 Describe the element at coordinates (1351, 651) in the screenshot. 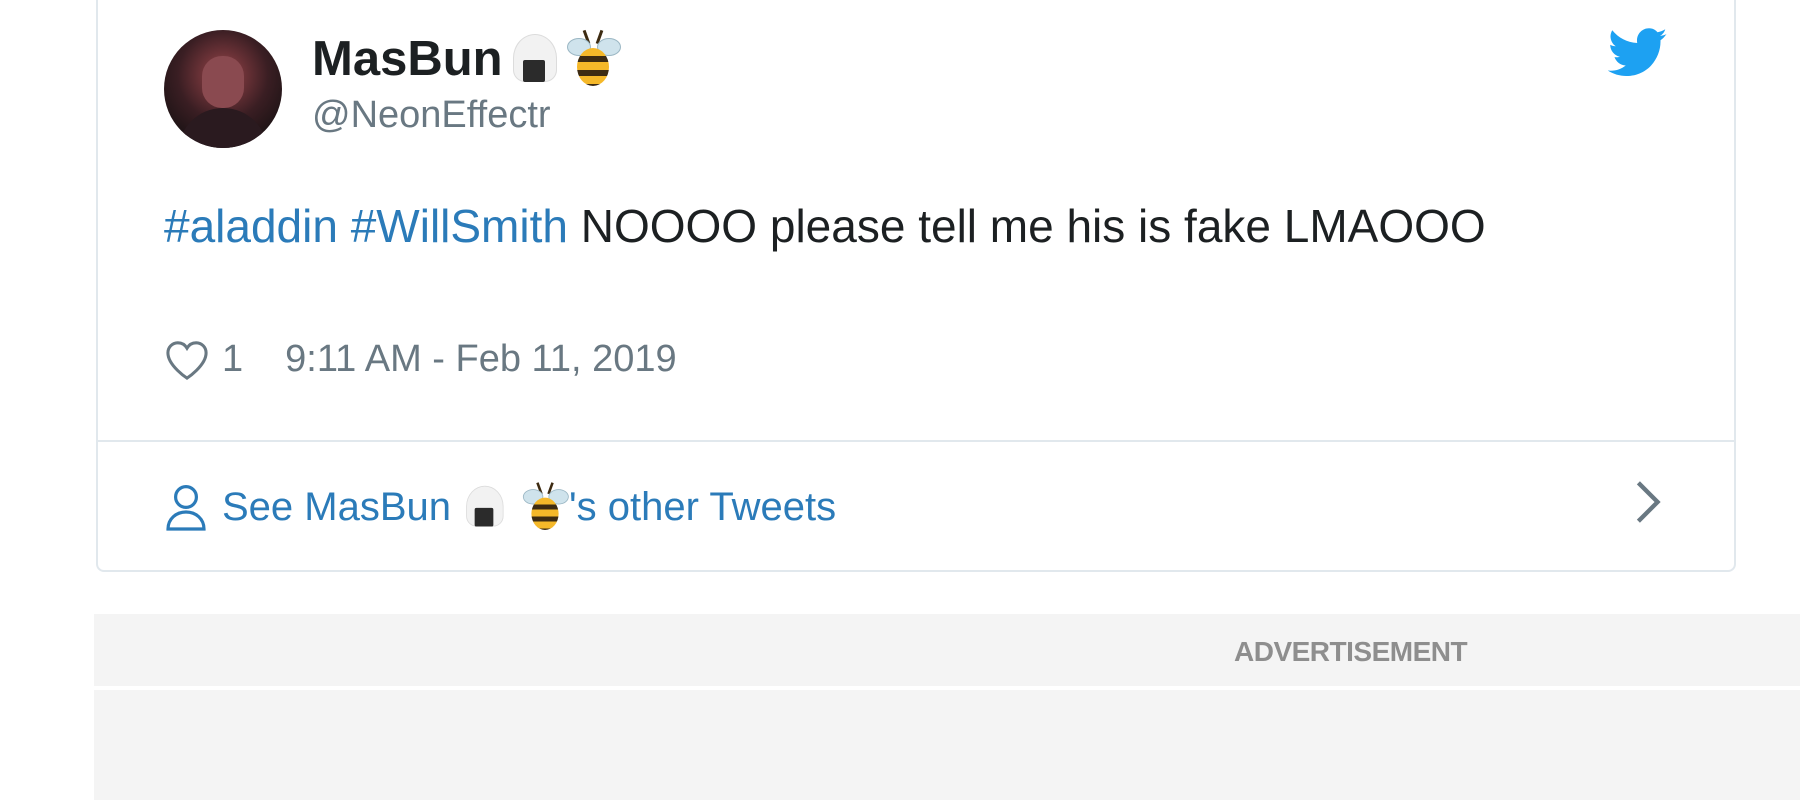

I see `advertisement-label: ADVERTISEMENT` at that location.